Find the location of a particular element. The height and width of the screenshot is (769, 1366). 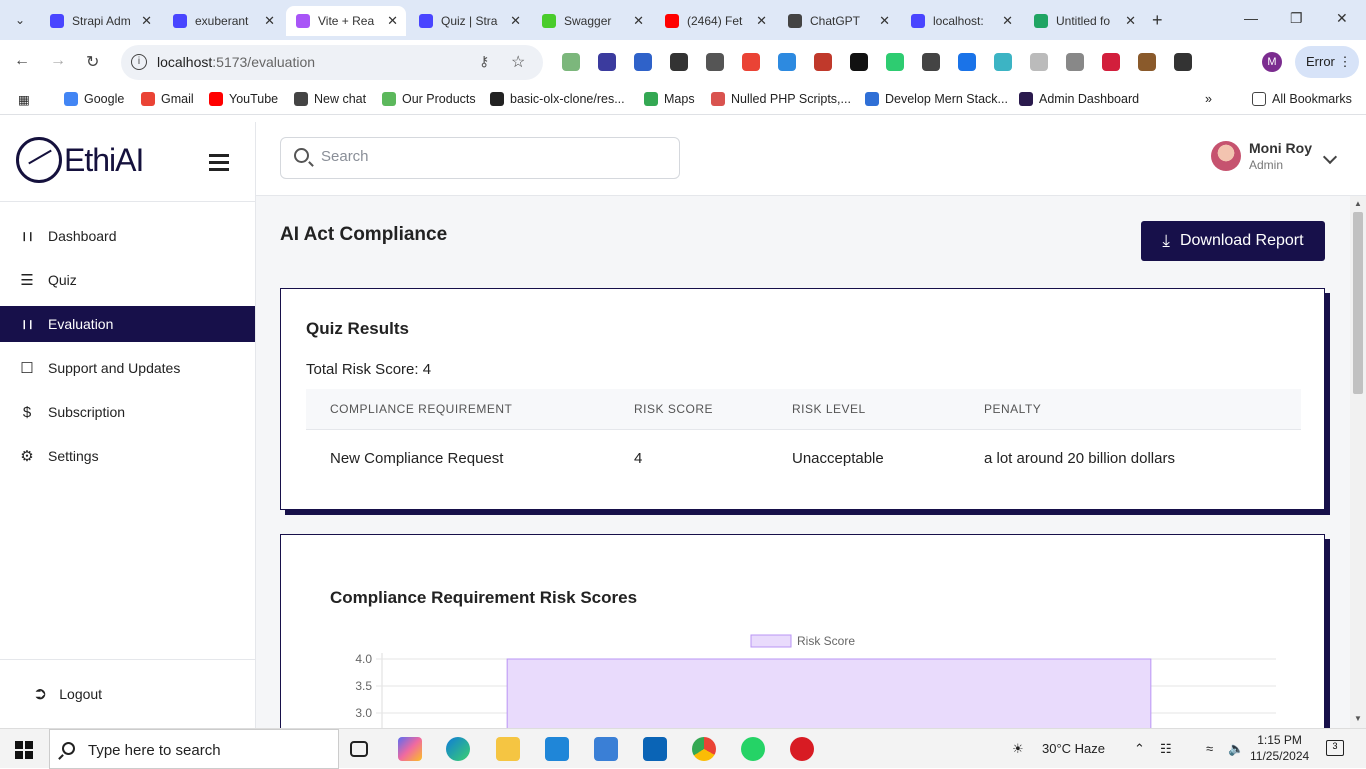

whatsapp-icon is located at coordinates (753, 749).